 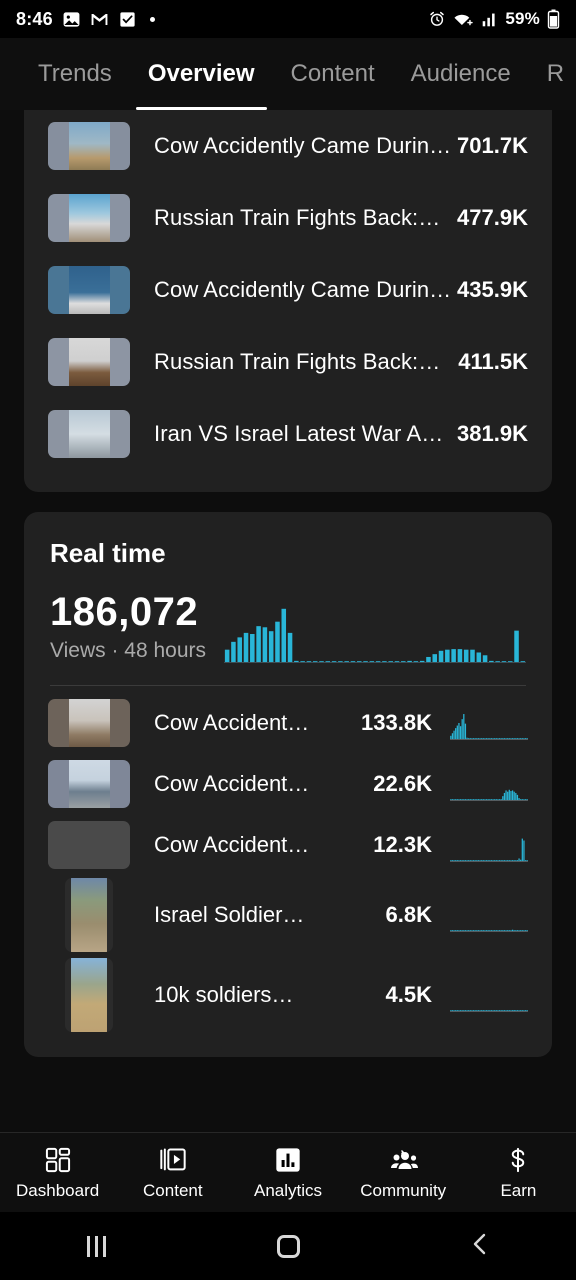 I want to click on gmail-icon, so click(x=99, y=19).